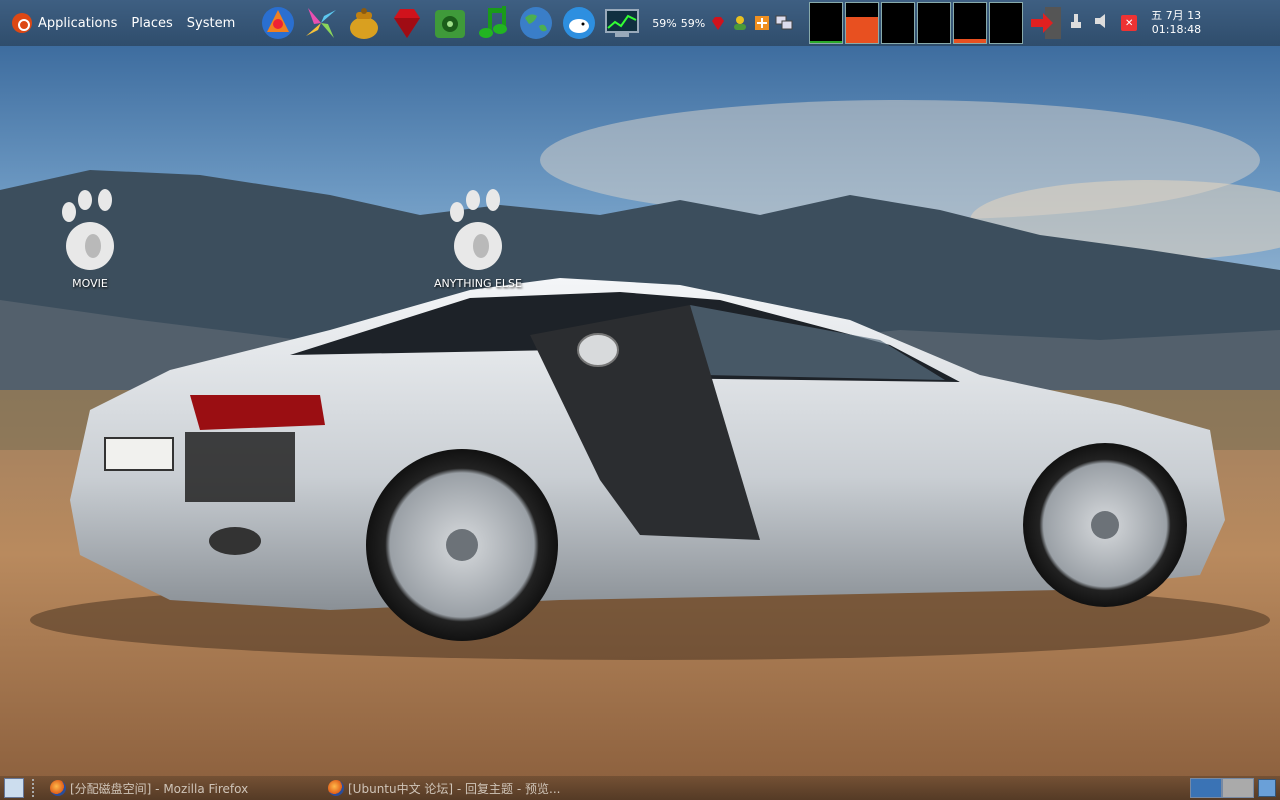  What do you see at coordinates (34, 788) in the screenshot?
I see `panel-handle` at bounding box center [34, 788].